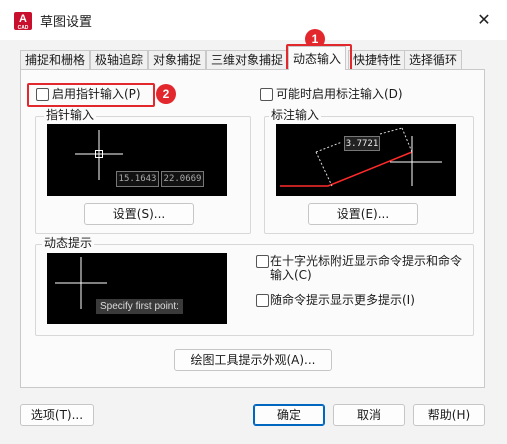 The image size is (507, 444). I want to click on pointer-x-field: 15.1643, so click(137, 179).